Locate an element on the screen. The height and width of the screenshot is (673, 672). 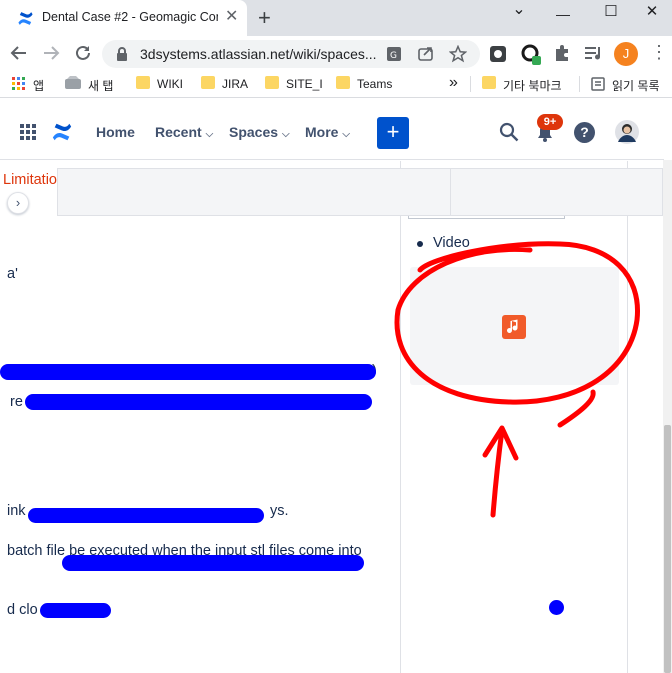
nav-home: Home is located at coordinates (115, 132).